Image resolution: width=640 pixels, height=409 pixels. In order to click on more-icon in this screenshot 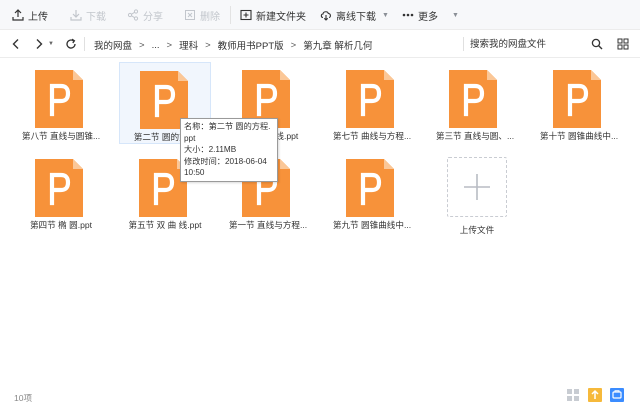, I will do `click(408, 15)`.